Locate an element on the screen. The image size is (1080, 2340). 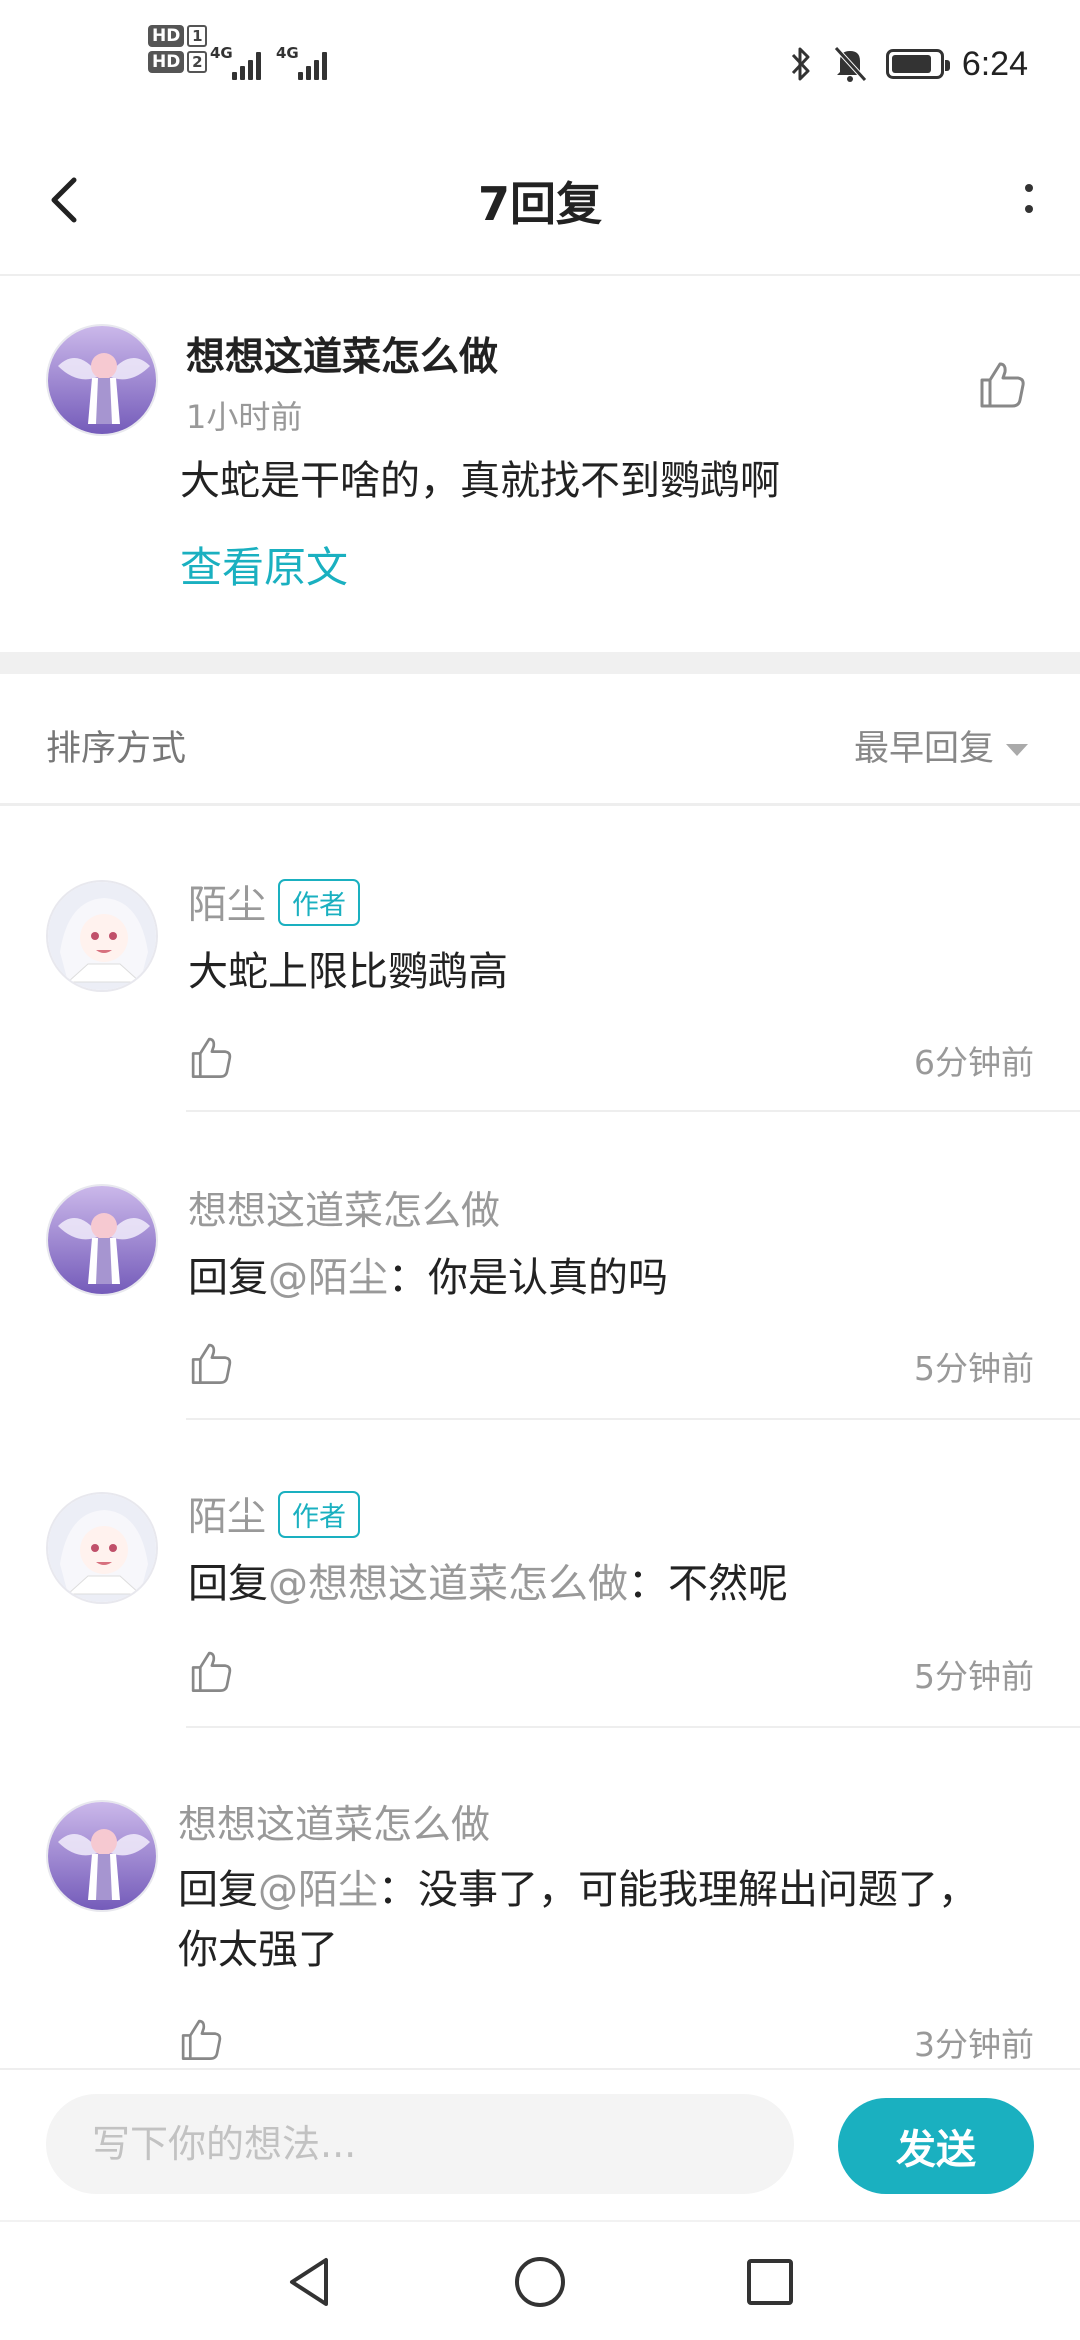
square-recents-icon is located at coordinates (770, 2282).